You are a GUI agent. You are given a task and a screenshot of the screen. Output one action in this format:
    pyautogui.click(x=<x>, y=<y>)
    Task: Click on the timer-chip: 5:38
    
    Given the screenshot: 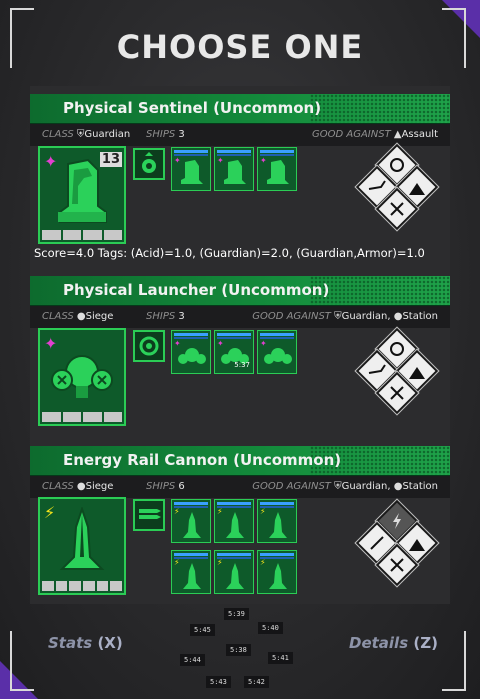 What is the action you would take?
    pyautogui.click(x=238, y=650)
    